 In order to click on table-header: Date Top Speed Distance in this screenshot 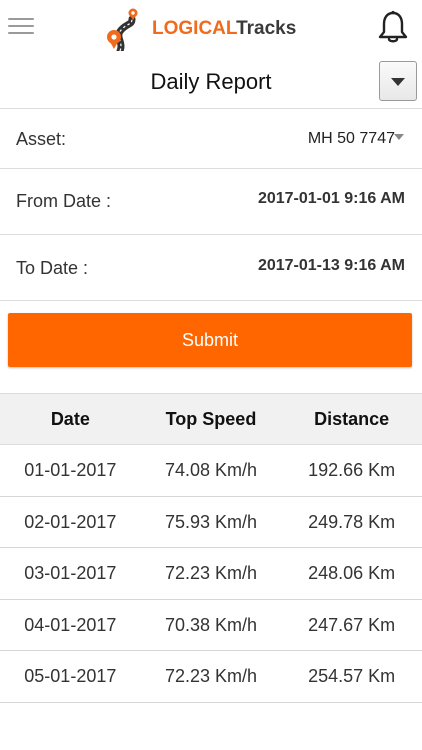, I will do `click(211, 419)`.